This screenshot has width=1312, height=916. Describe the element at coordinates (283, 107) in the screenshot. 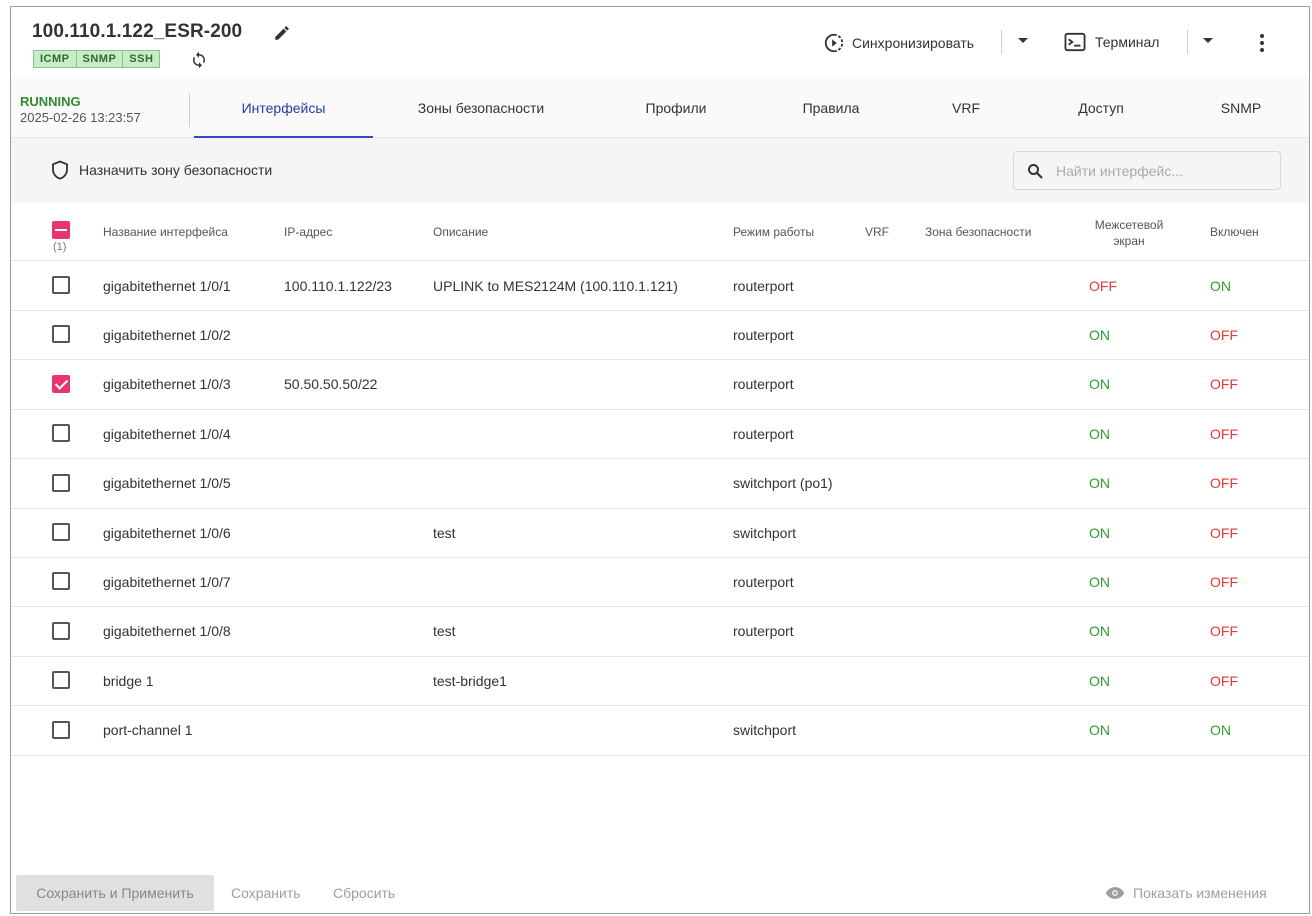

I see `tab-interfaces: Интерфейсы` at that location.